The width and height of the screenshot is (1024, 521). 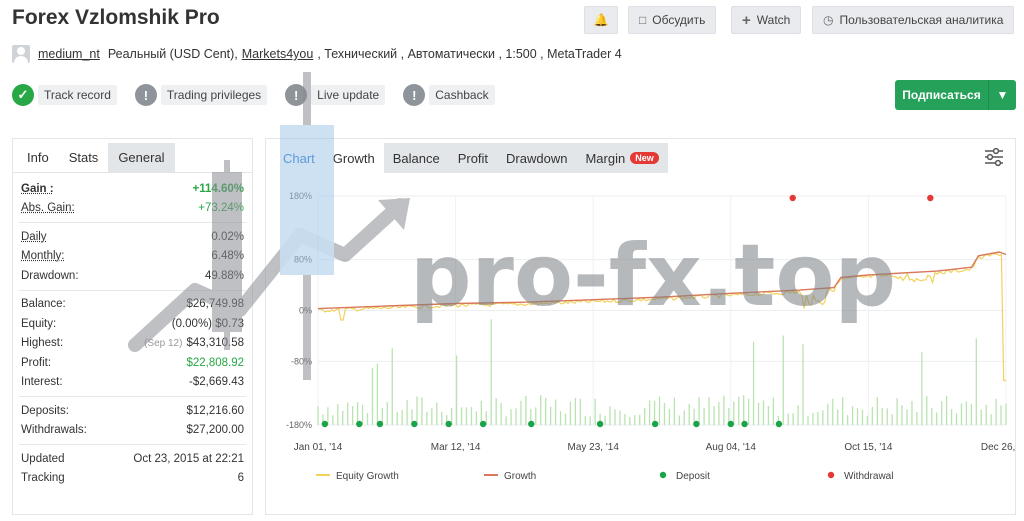 I want to click on stat-label: Withdrawals:, so click(x=54, y=430).